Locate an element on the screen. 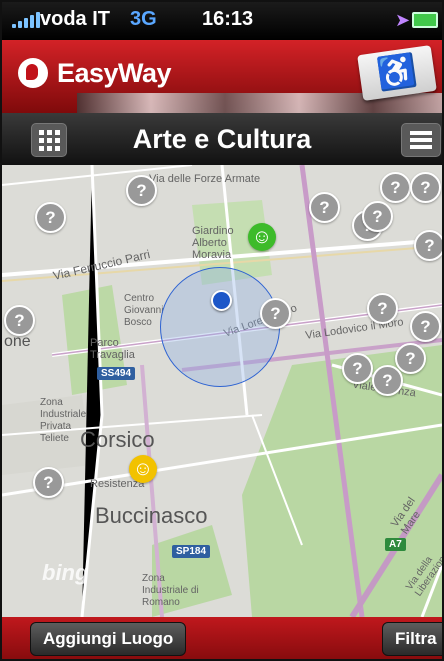 The height and width of the screenshot is (661, 444). nav-bar: Arte e Cultura is located at coordinates (222, 139).